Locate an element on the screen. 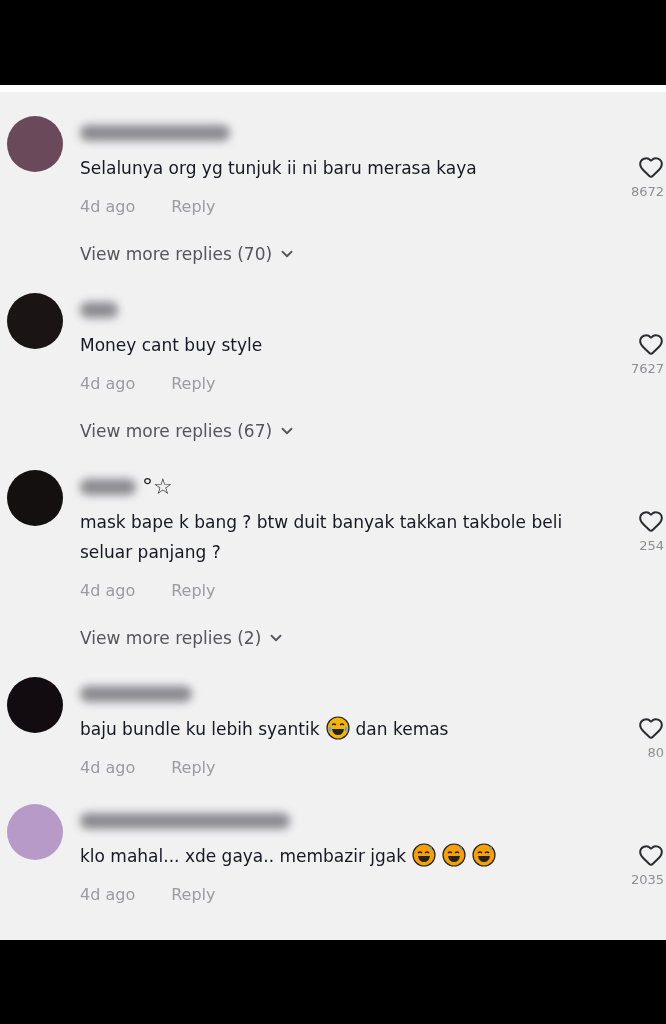 The width and height of the screenshot is (666, 1024). view-more-replies-link: View more replies (70) is located at coordinates (188, 254).